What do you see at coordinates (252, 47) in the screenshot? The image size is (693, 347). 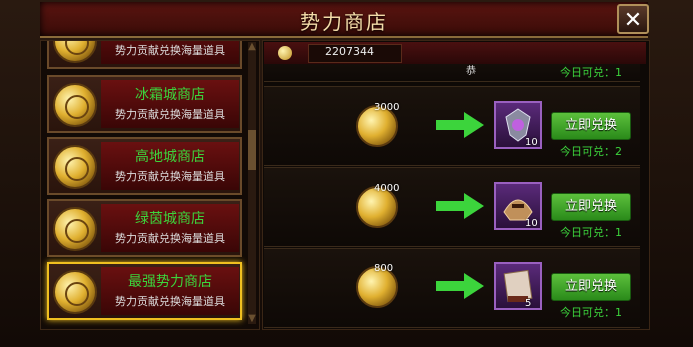 I see `scroll-up-icon: ▲` at bounding box center [252, 47].